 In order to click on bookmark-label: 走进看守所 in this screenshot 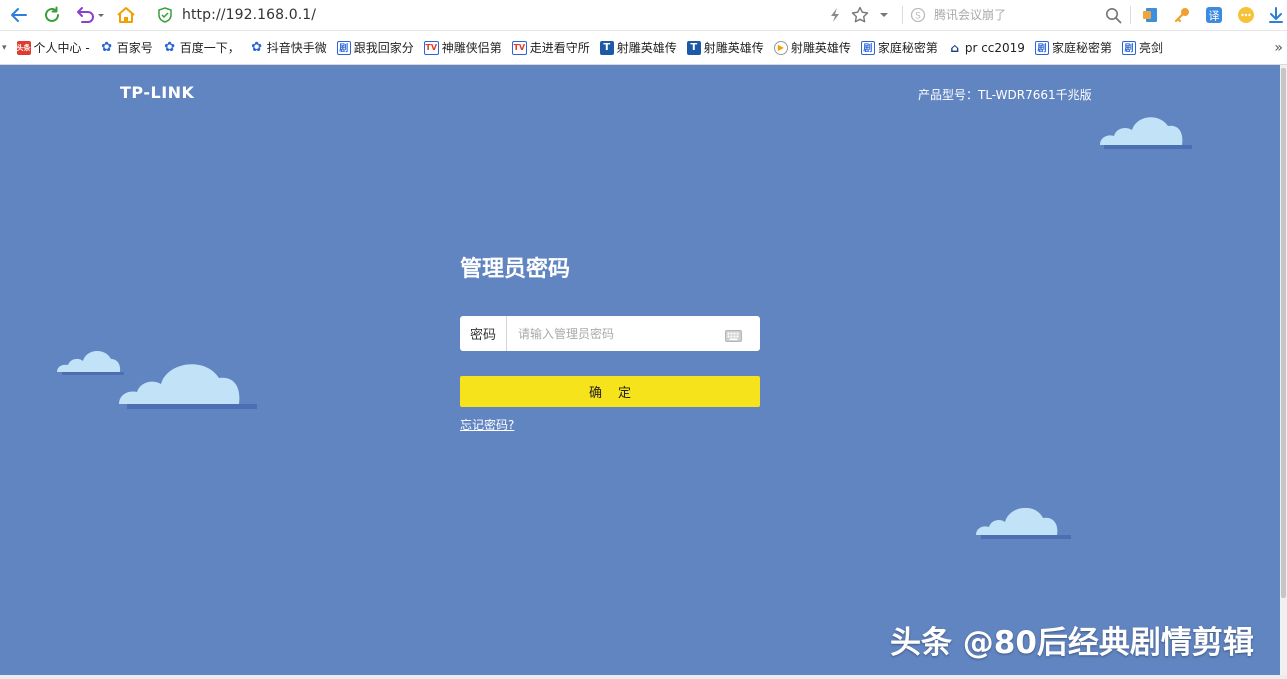, I will do `click(559, 48)`.